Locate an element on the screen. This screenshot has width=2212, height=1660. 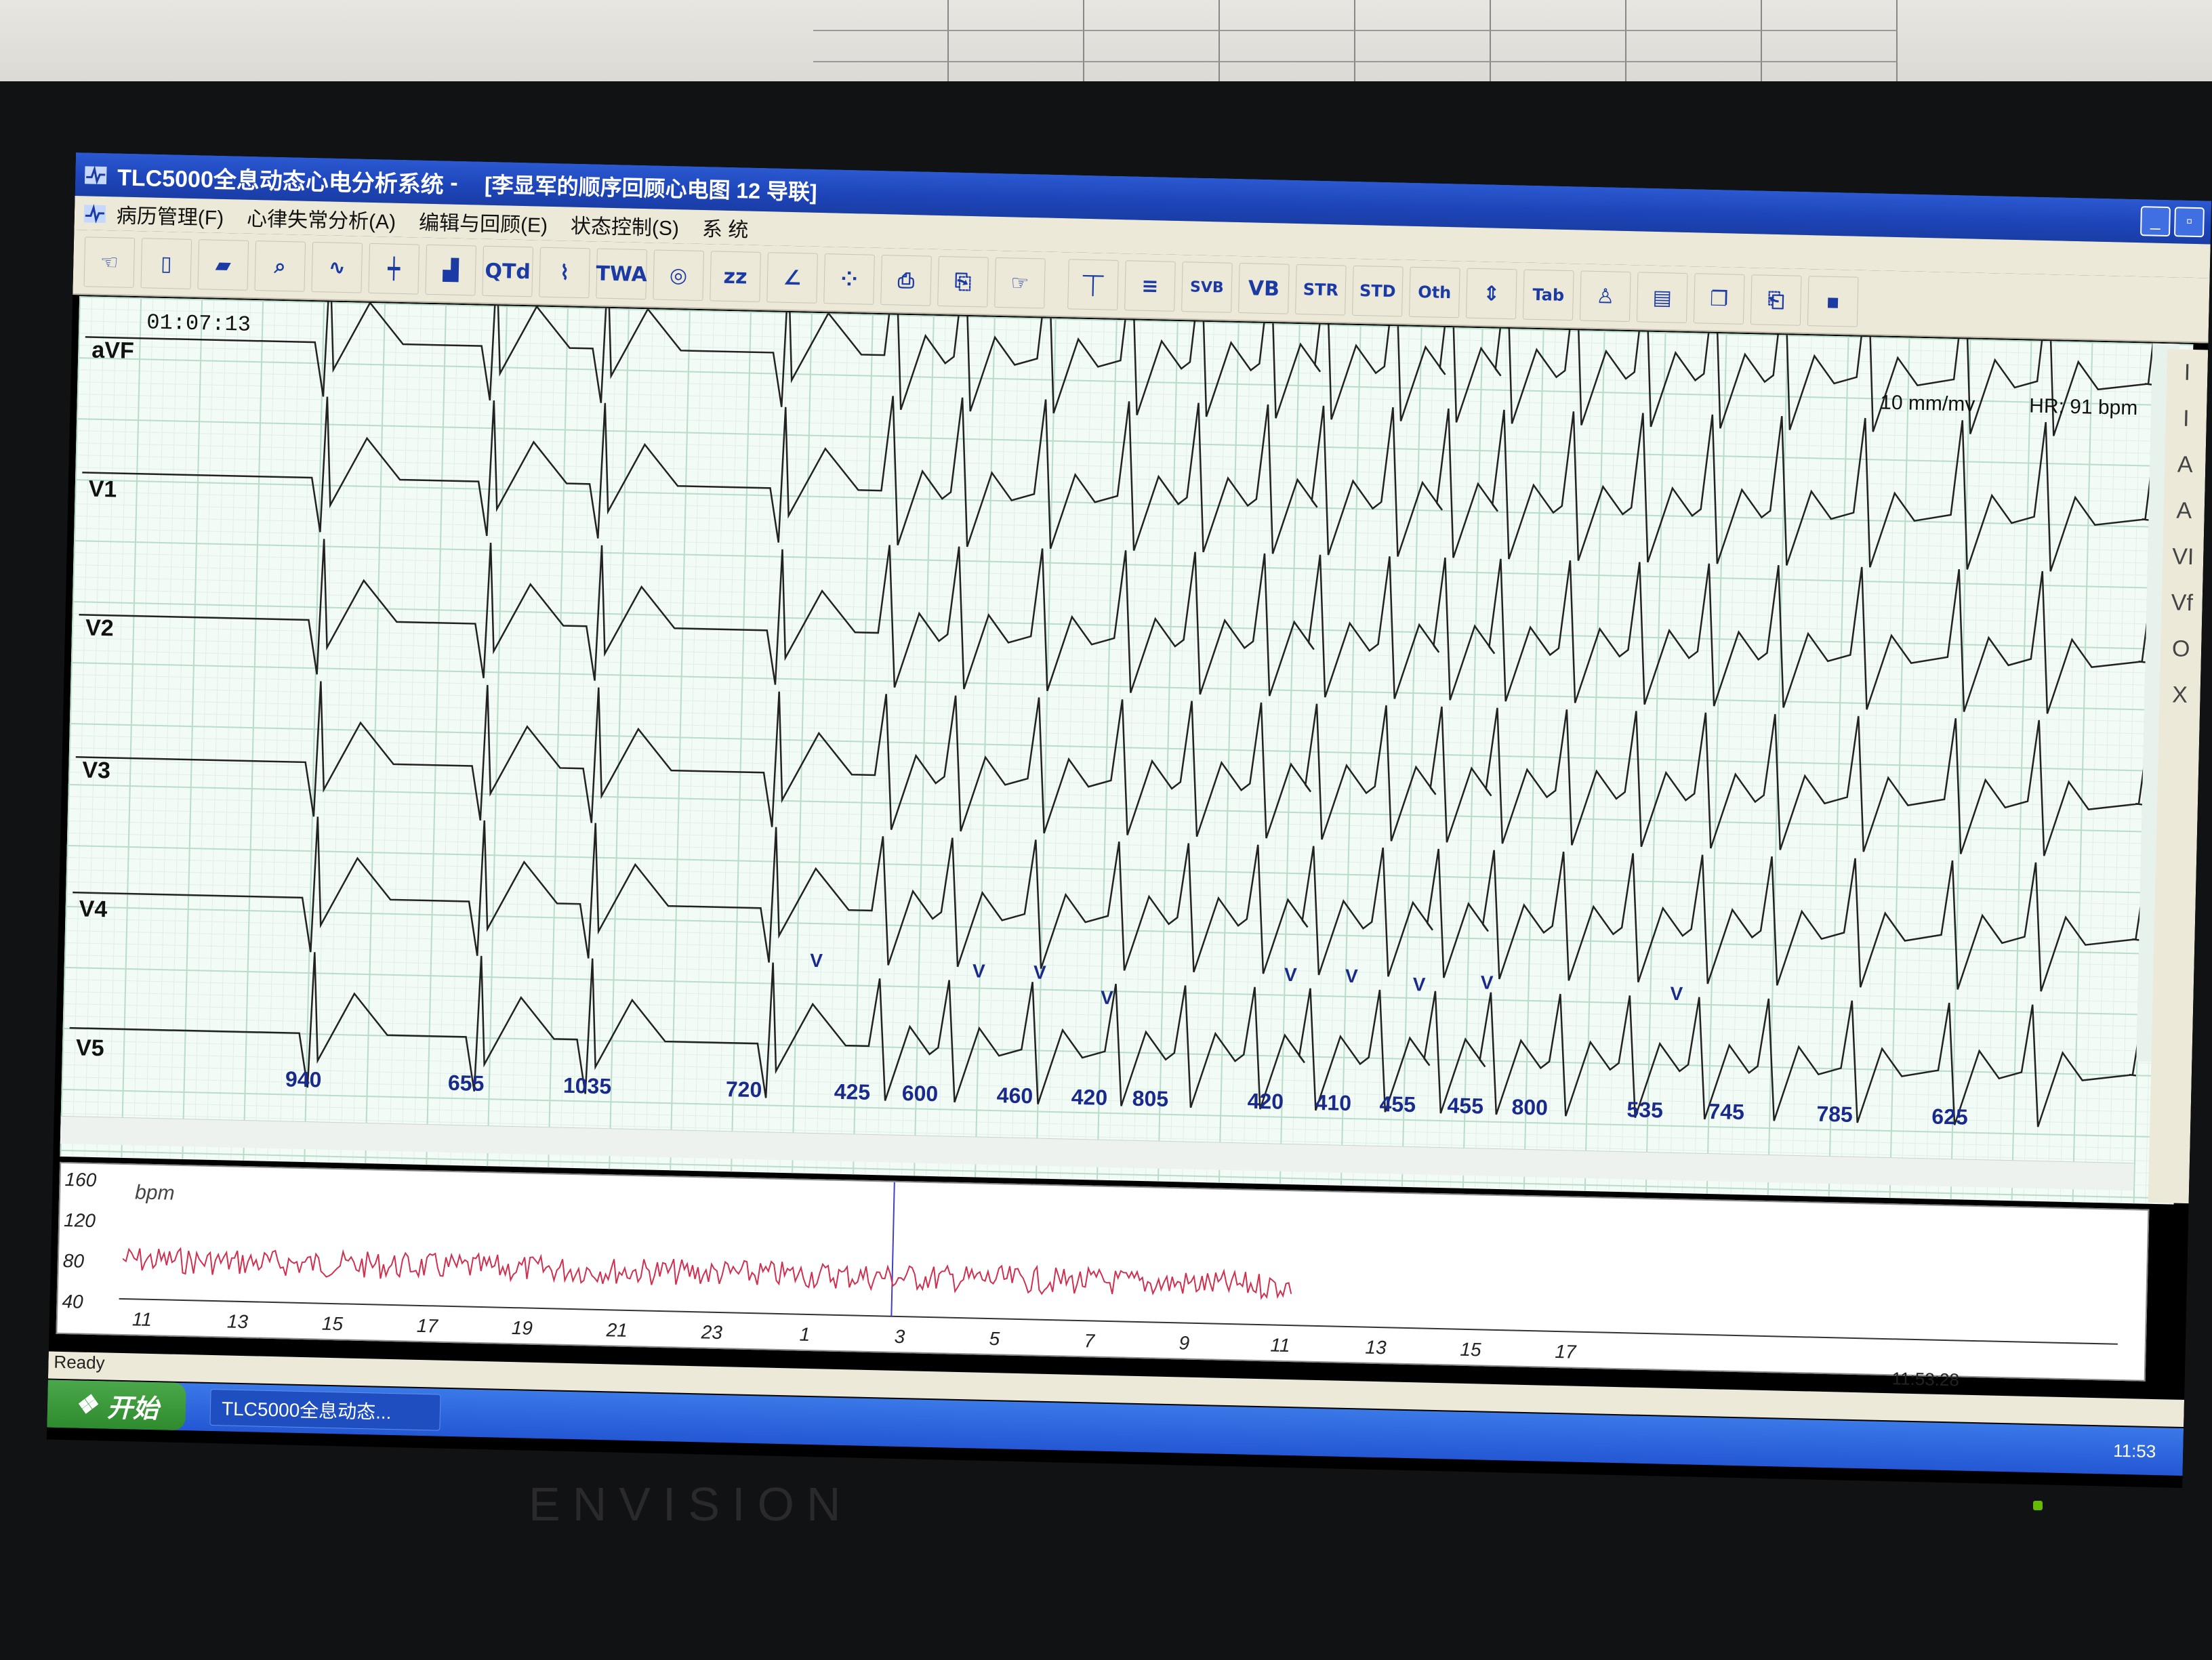
taskbar-clock: 11:53 is located at coordinates (2134, 1450).